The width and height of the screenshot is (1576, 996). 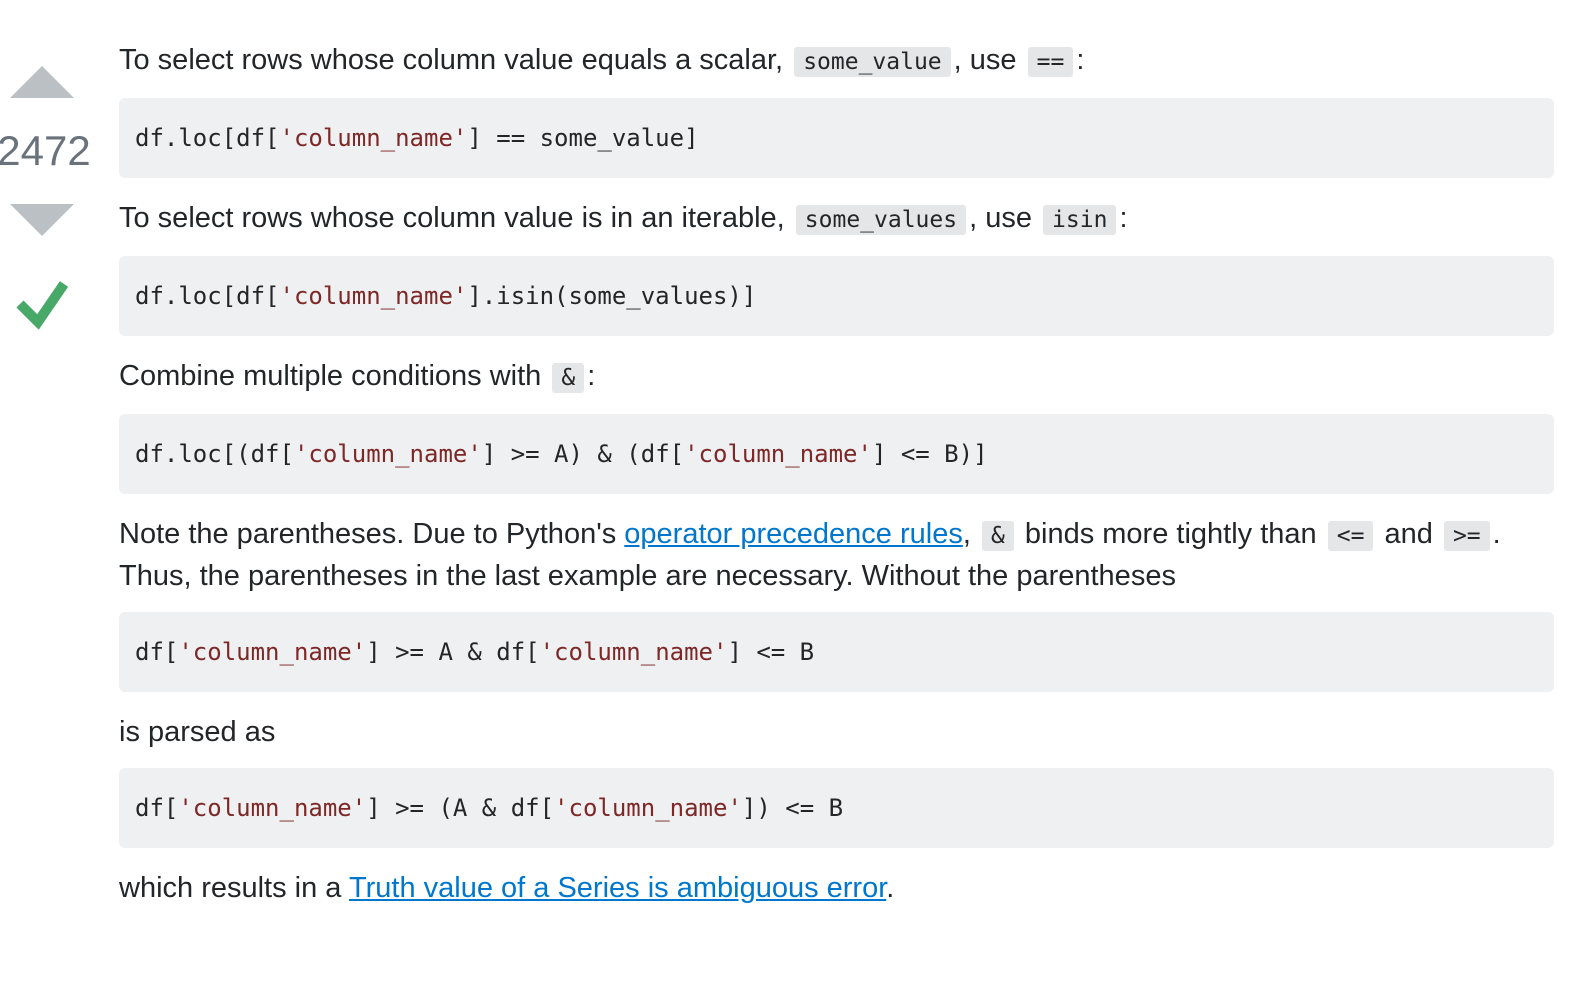 I want to click on downvote-button, so click(x=42, y=220).